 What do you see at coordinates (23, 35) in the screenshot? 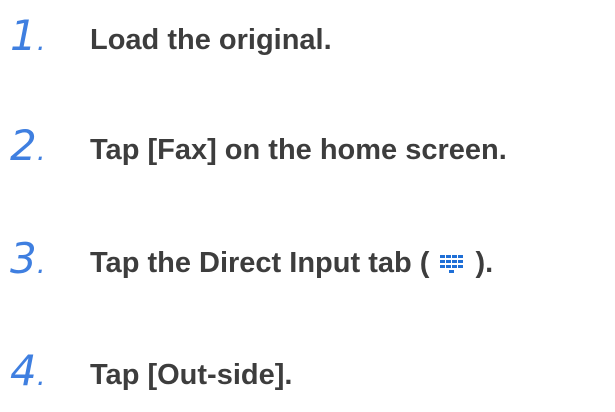
I see `step-digit: 1` at bounding box center [23, 35].